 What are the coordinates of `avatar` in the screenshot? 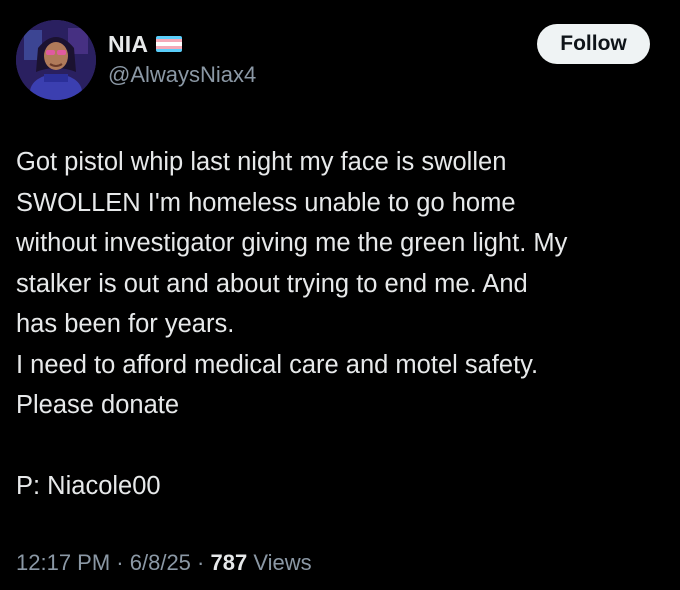 It's located at (56, 60).